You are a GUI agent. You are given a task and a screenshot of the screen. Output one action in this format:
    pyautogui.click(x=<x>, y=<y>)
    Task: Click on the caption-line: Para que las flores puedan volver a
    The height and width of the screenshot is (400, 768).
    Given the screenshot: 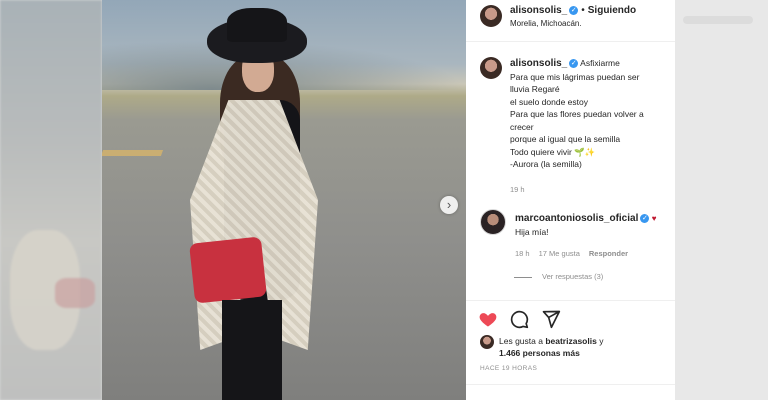 What is the action you would take?
    pyautogui.click(x=577, y=114)
    